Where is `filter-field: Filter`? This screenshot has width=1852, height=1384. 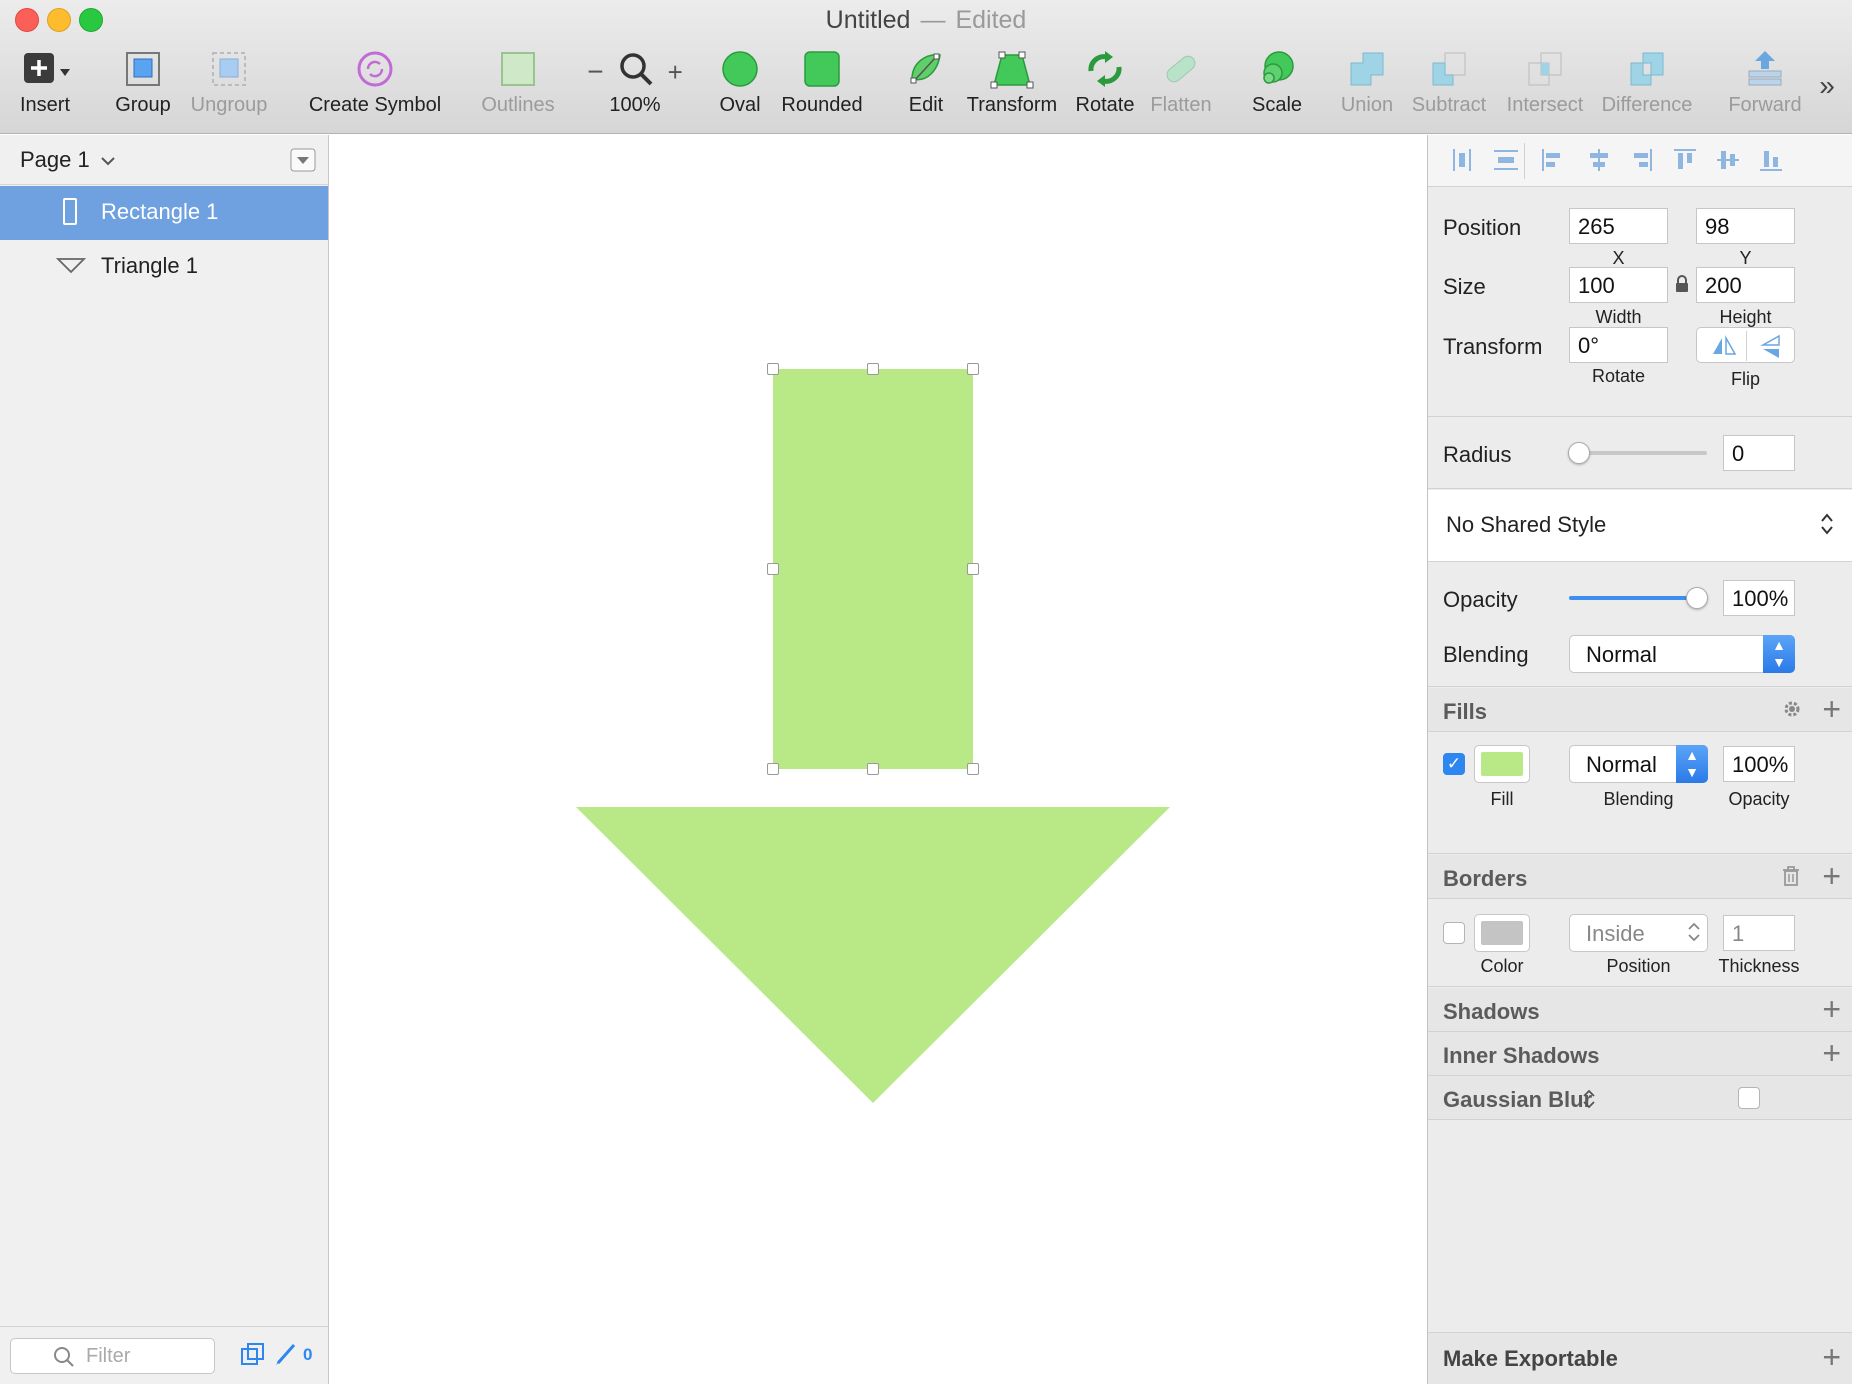
filter-field: Filter is located at coordinates (112, 1356).